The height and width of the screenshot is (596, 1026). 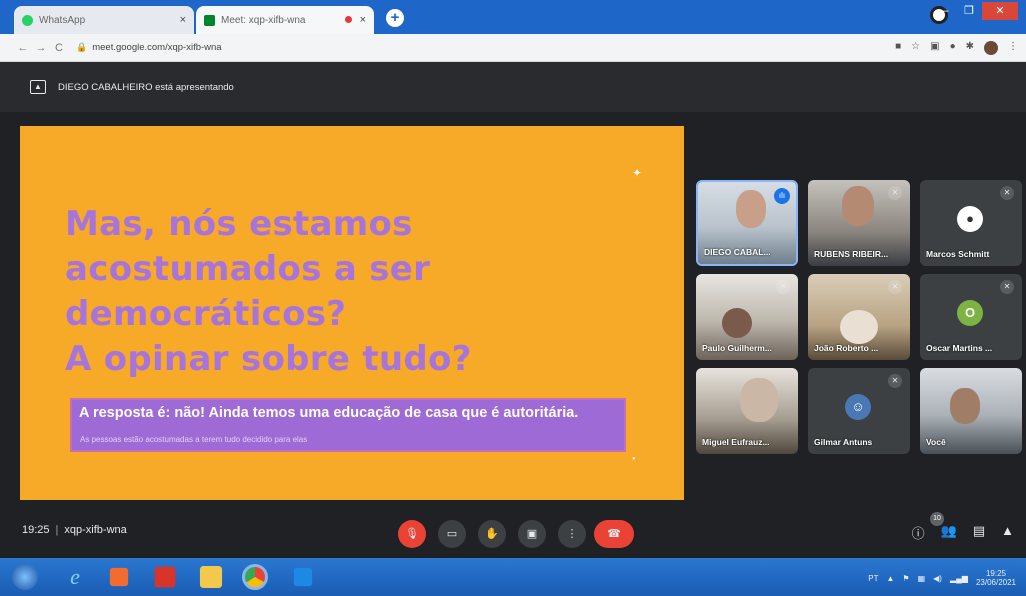 What do you see at coordinates (165, 577) in the screenshot?
I see `pdf-icon` at bounding box center [165, 577].